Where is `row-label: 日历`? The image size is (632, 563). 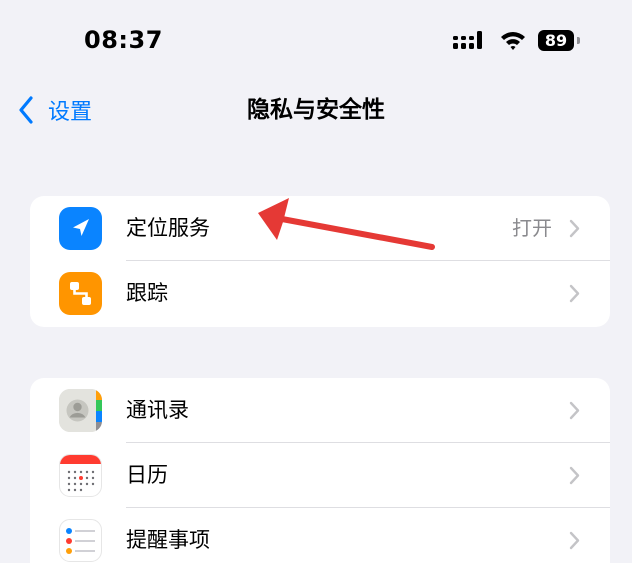 row-label: 日历 is located at coordinates (147, 475).